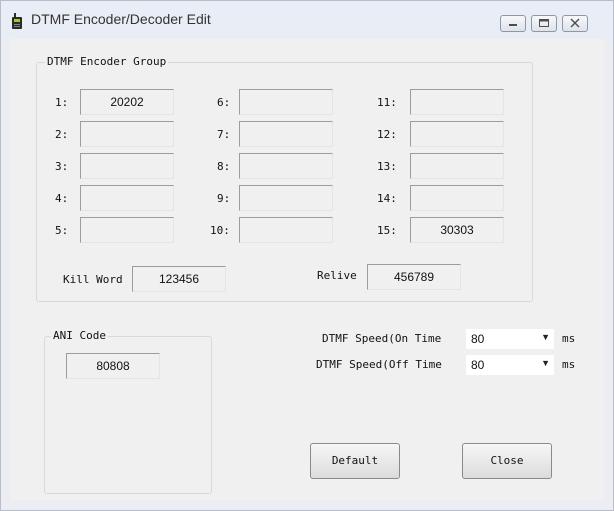  I want to click on close-window-button, so click(575, 23).